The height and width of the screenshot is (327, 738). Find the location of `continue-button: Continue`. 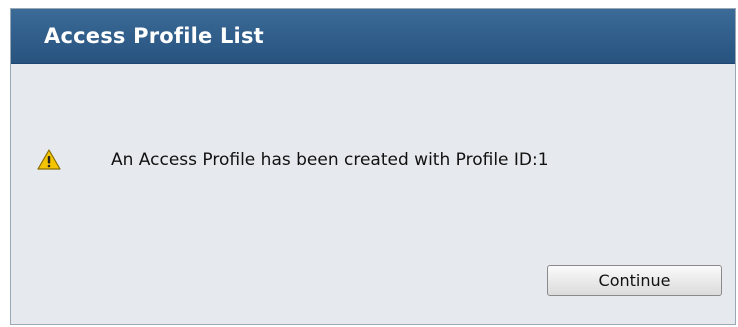

continue-button: Continue is located at coordinates (634, 280).